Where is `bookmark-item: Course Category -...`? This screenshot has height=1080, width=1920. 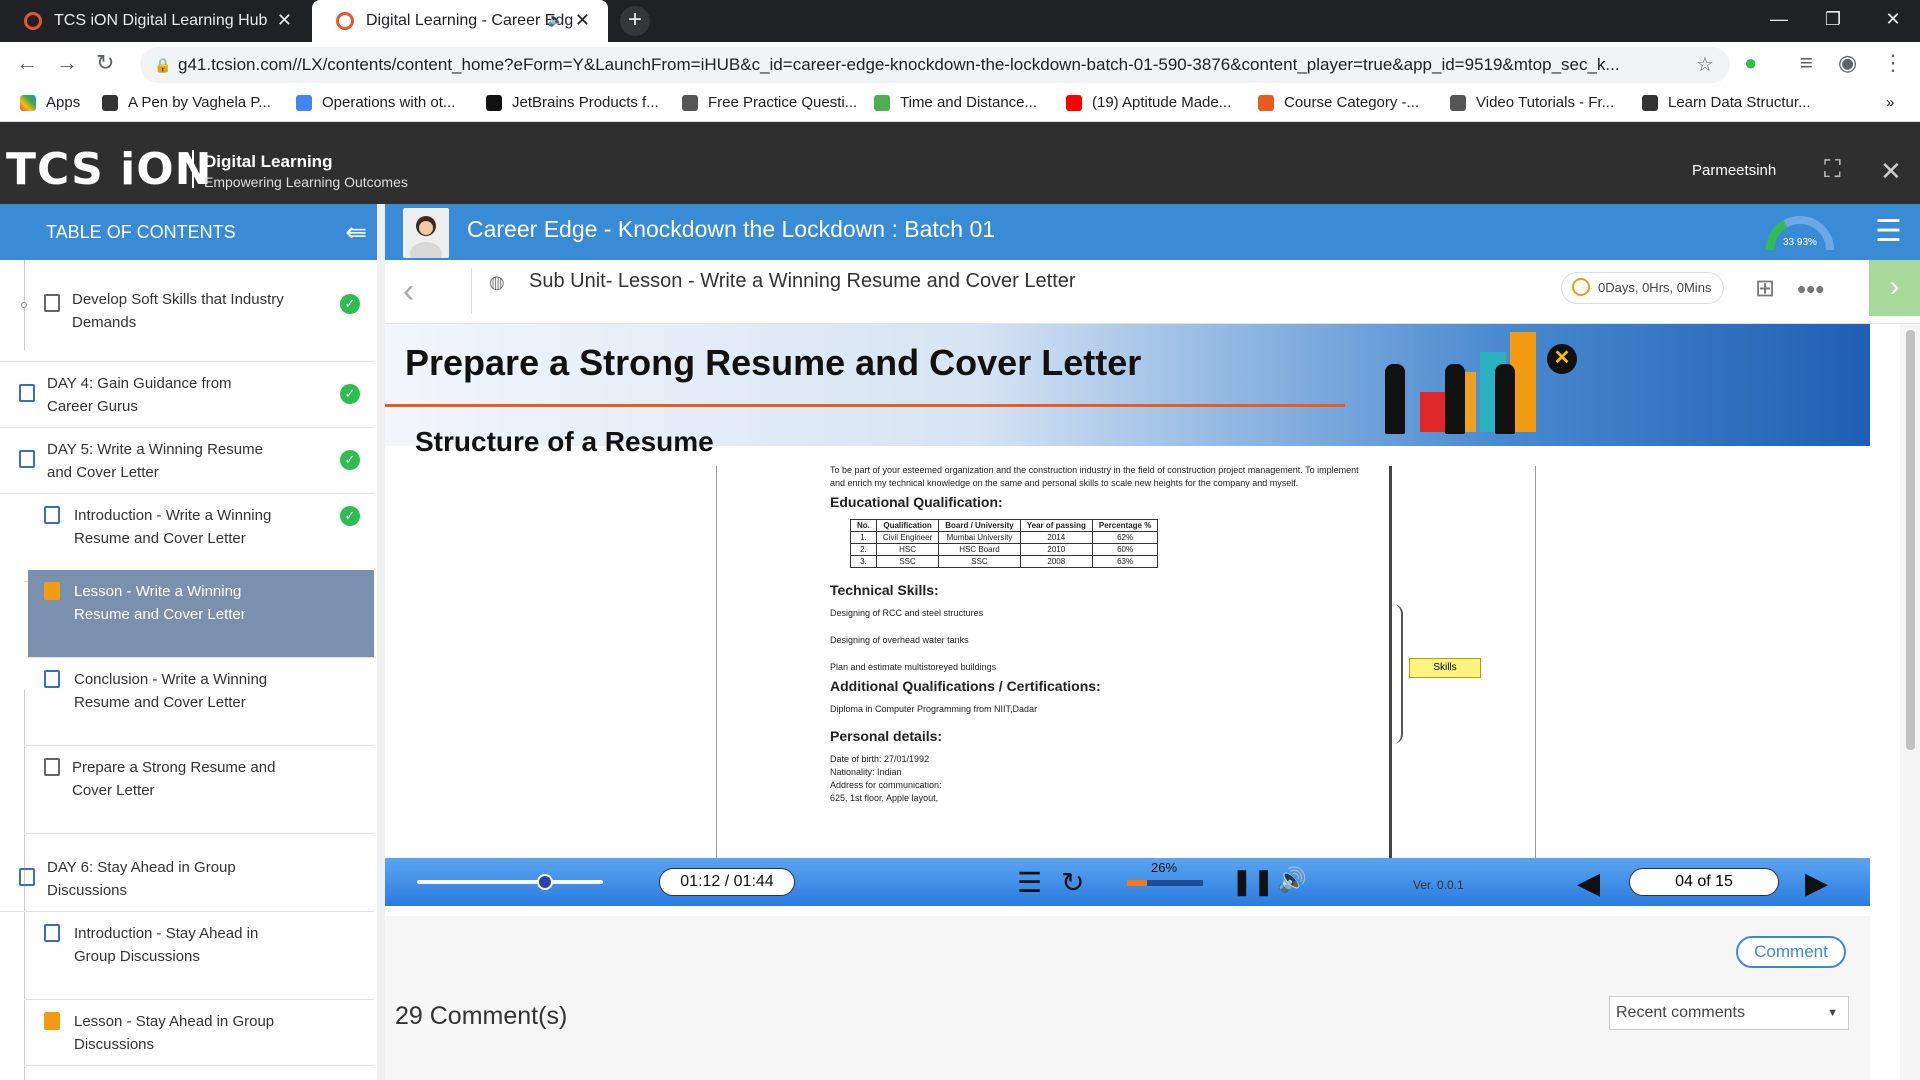 bookmark-item: Course Category -... is located at coordinates (1338, 102).